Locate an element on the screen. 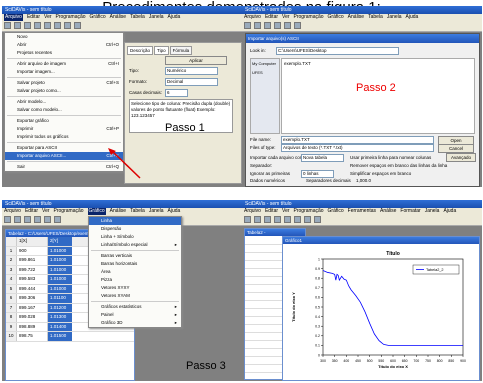 This screenshot has height=383, width=483. tab-formula: Fórmula is located at coordinates (181, 50).